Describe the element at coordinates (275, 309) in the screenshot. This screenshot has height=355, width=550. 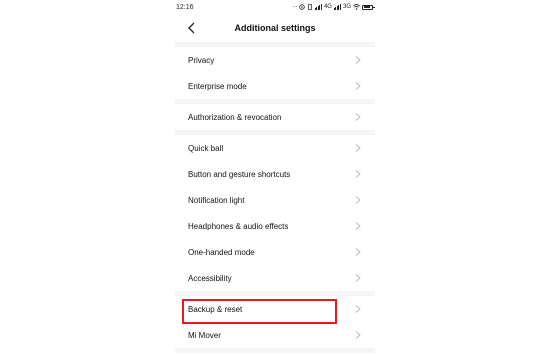
I see `settings-item-backup-reset: Backup & reset` at that location.